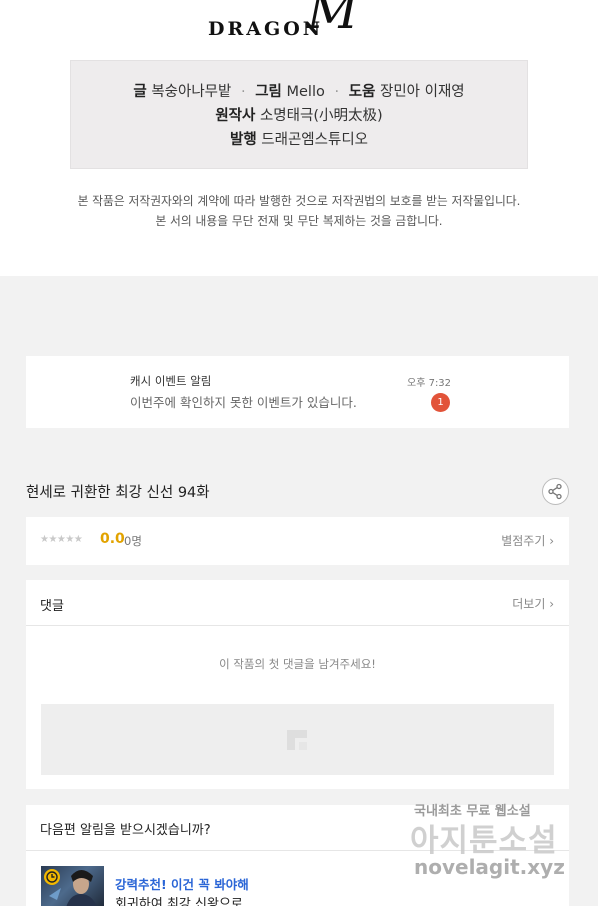 Image resolution: width=598 pixels, height=906 pixels. I want to click on recommend-subtitle: 회귀하여 최강 신왕으로, so click(179, 899).